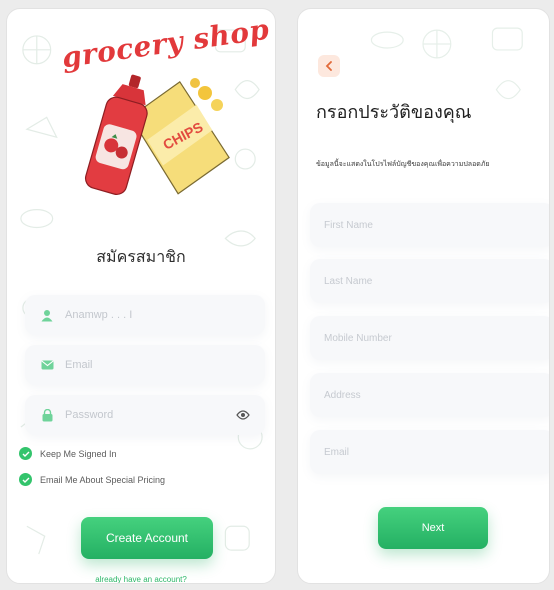 The width and height of the screenshot is (554, 590). I want to click on address-input, so click(432, 395).